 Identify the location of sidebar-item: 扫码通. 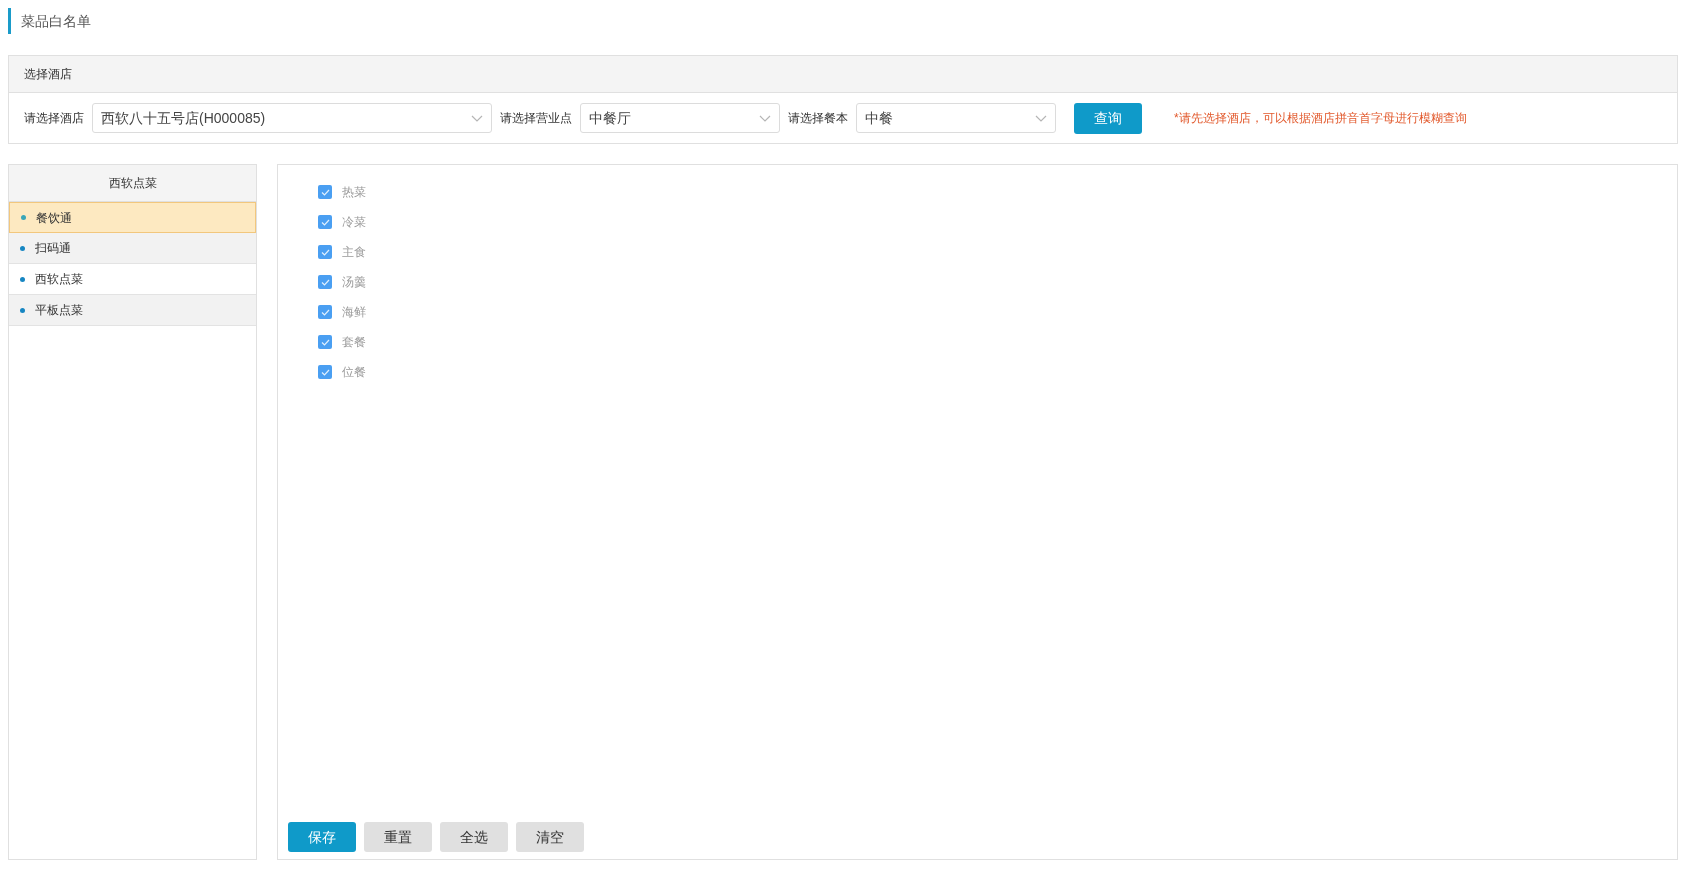
(132, 248).